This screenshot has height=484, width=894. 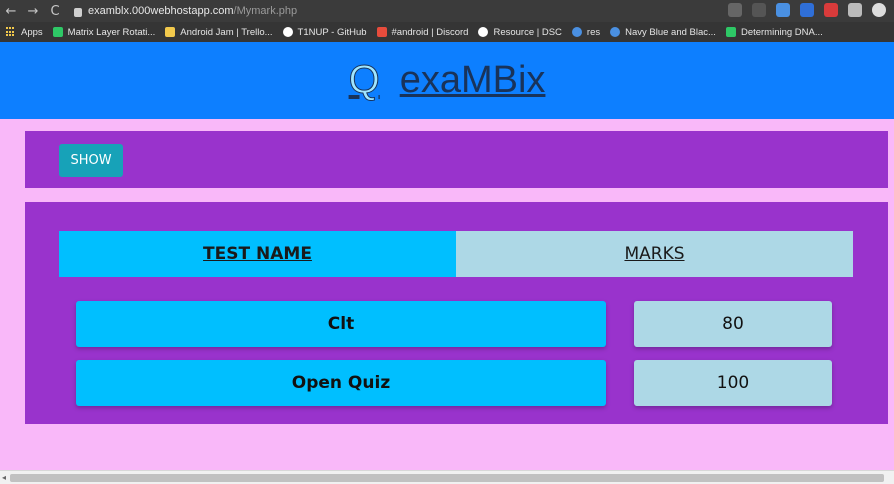 What do you see at coordinates (855, 10) in the screenshot?
I see `puzzle-icon` at bounding box center [855, 10].